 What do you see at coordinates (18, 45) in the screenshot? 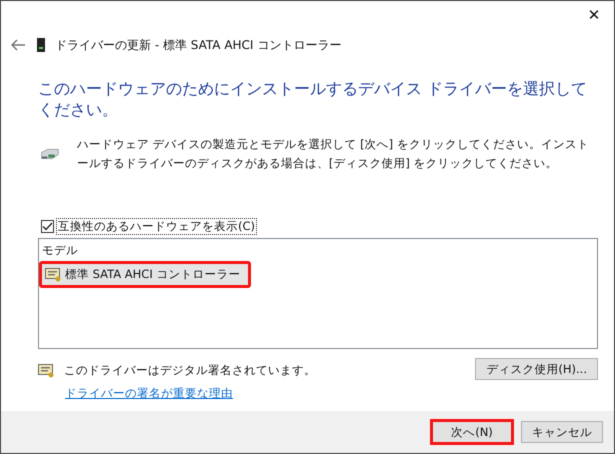
I see `back-arrow-icon` at bounding box center [18, 45].